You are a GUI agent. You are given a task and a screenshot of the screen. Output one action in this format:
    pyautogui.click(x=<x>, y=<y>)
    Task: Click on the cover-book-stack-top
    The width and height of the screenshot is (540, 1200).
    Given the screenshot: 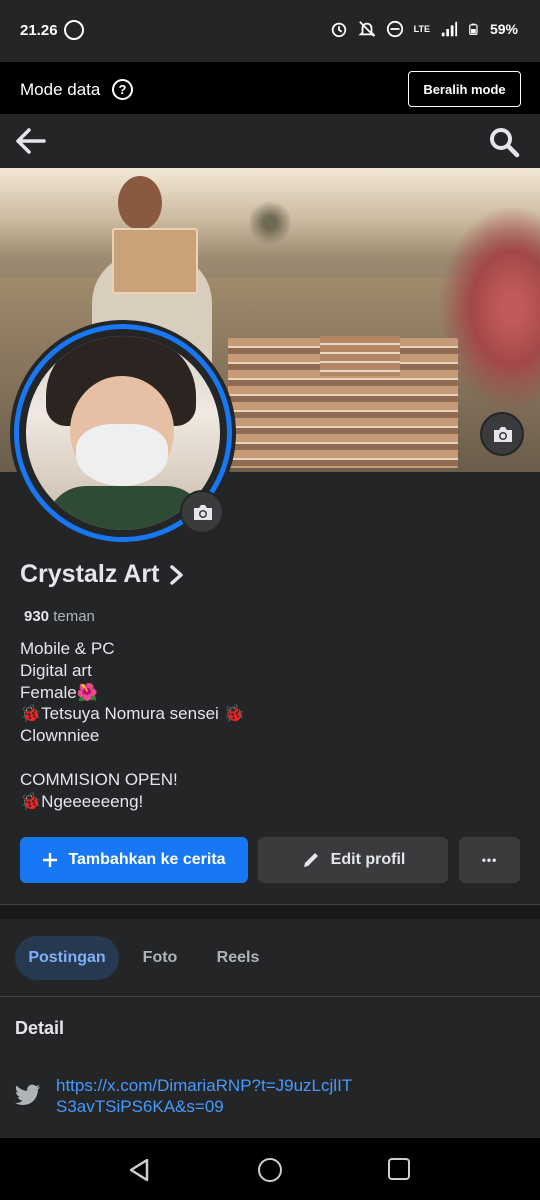 What is the action you would take?
    pyautogui.click(x=360, y=356)
    